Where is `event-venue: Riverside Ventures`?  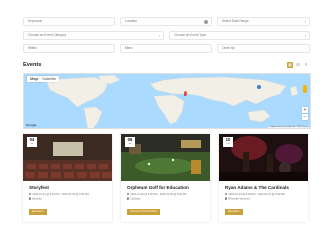
event-venue: Riverside Ventures is located at coordinates (237, 198).